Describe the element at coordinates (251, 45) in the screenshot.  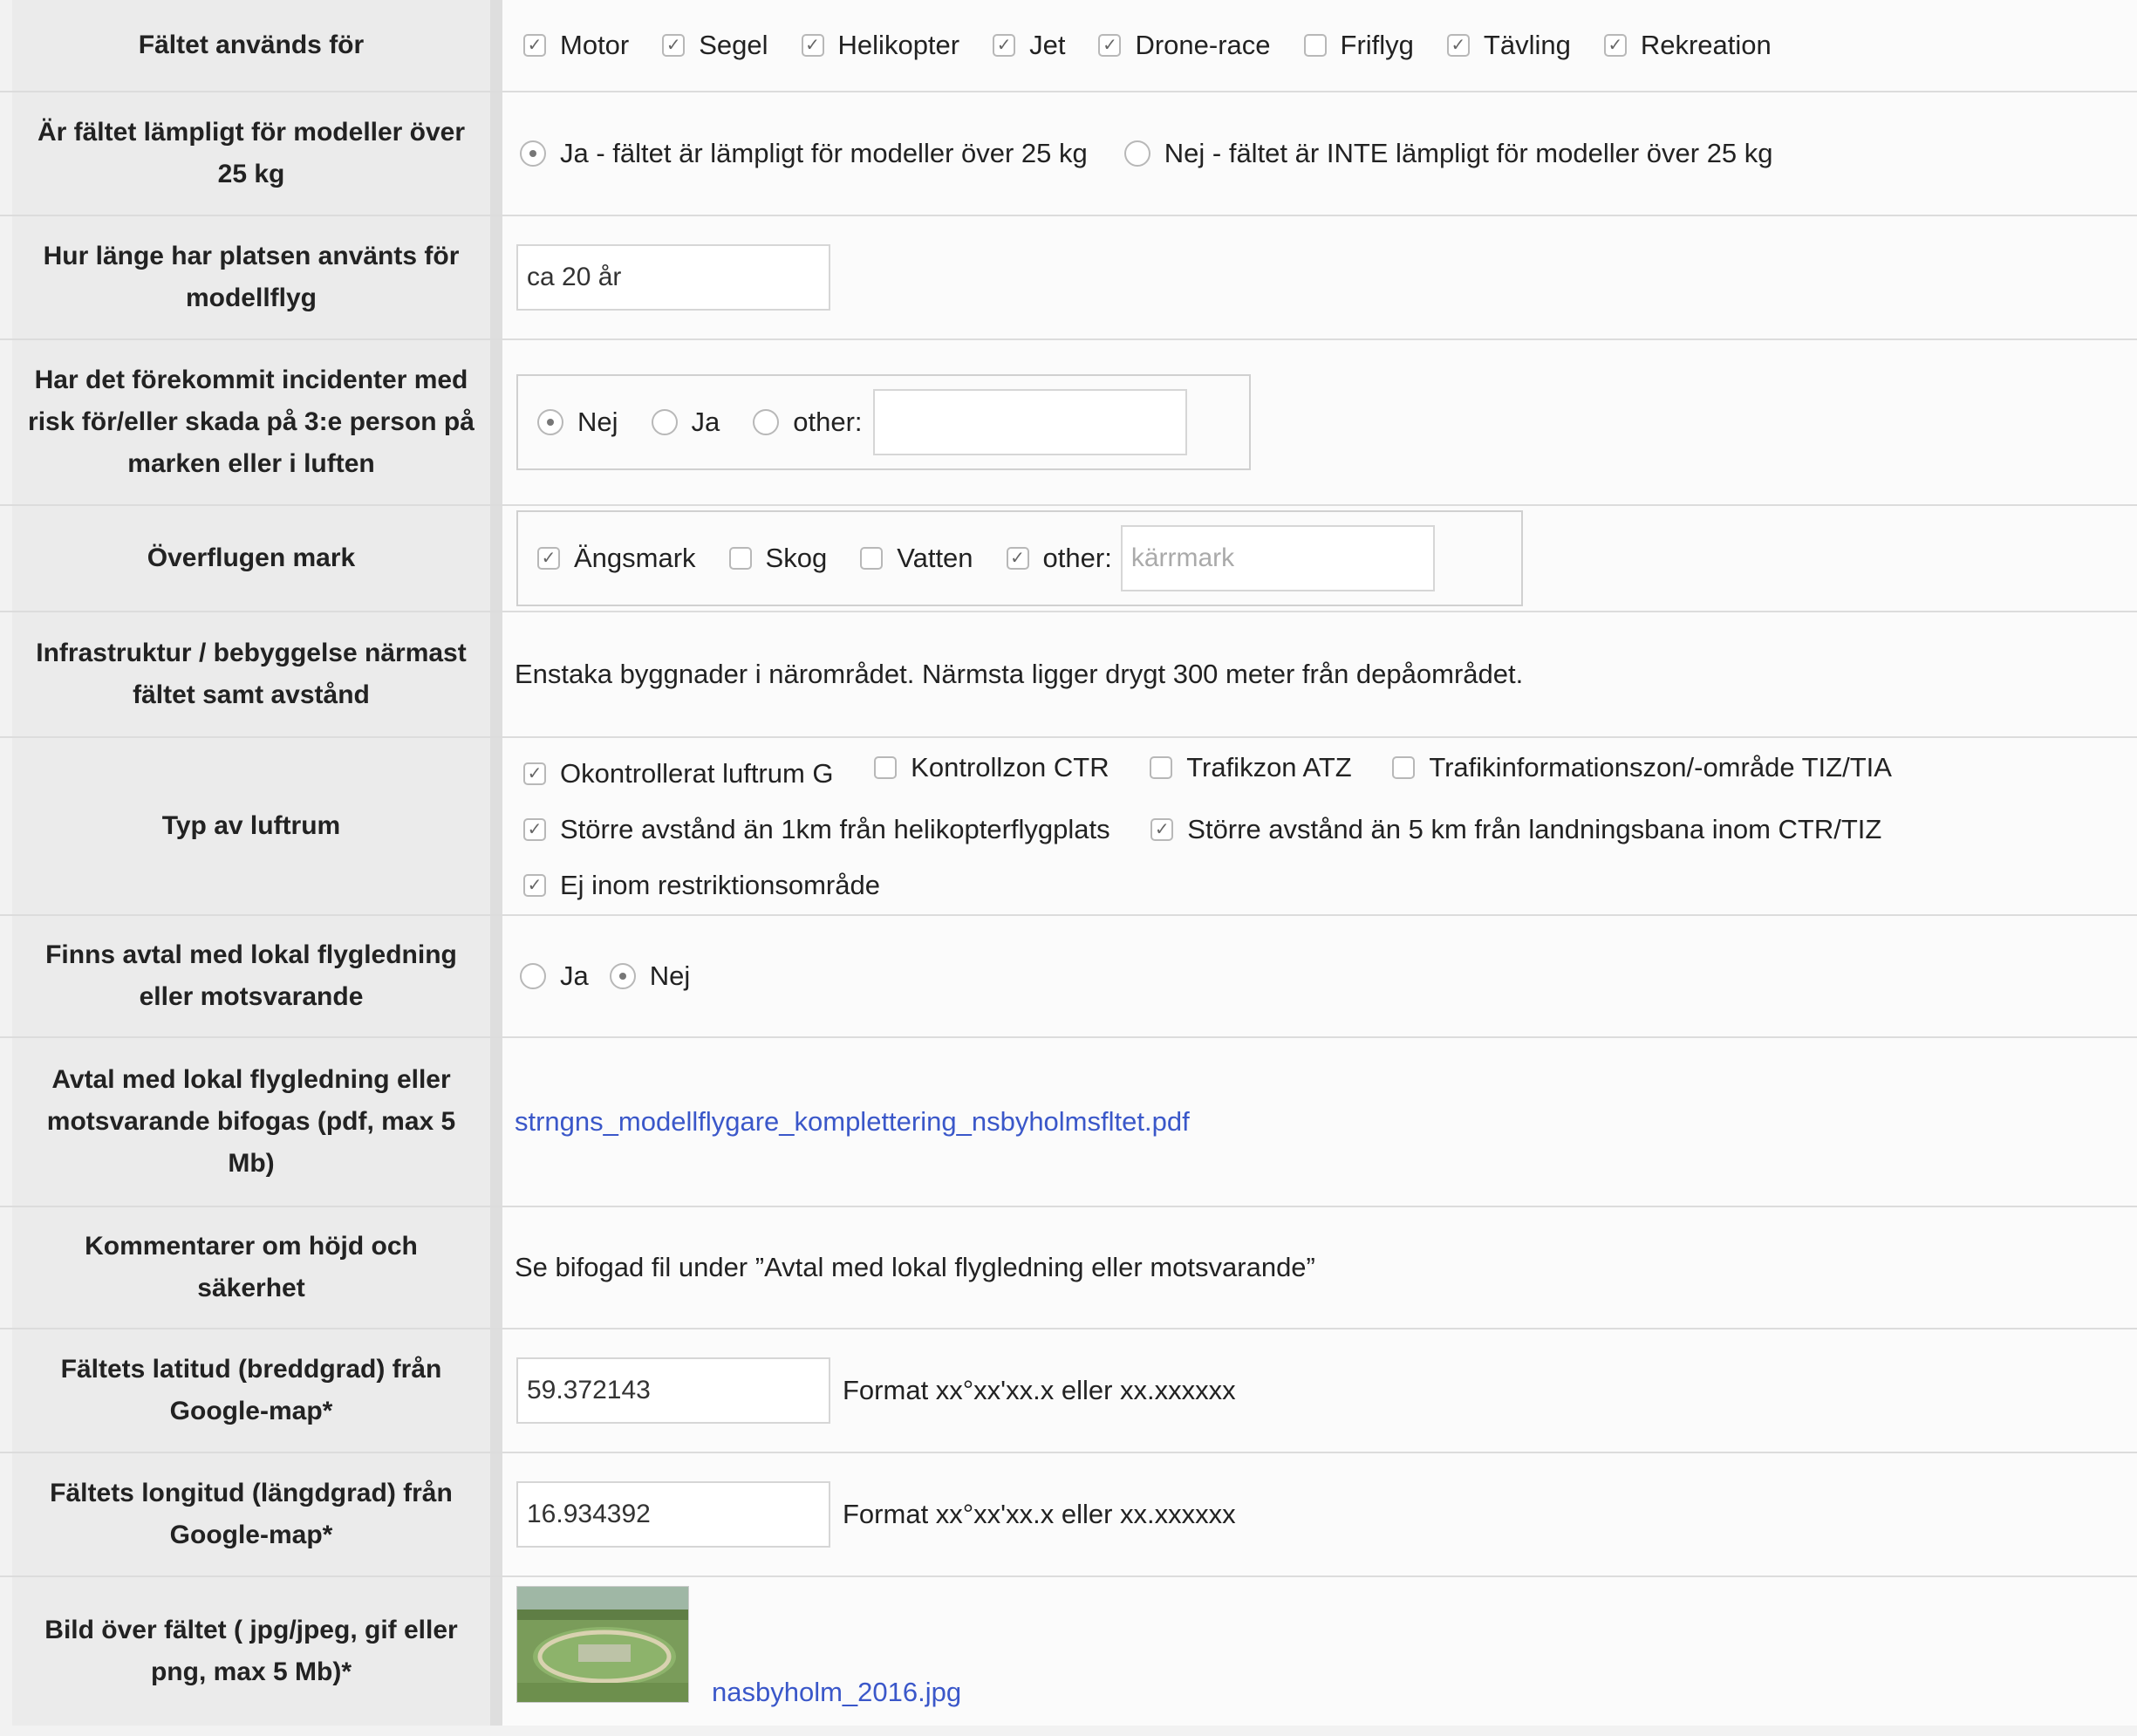
I see `row-label: Fältet används för` at that location.